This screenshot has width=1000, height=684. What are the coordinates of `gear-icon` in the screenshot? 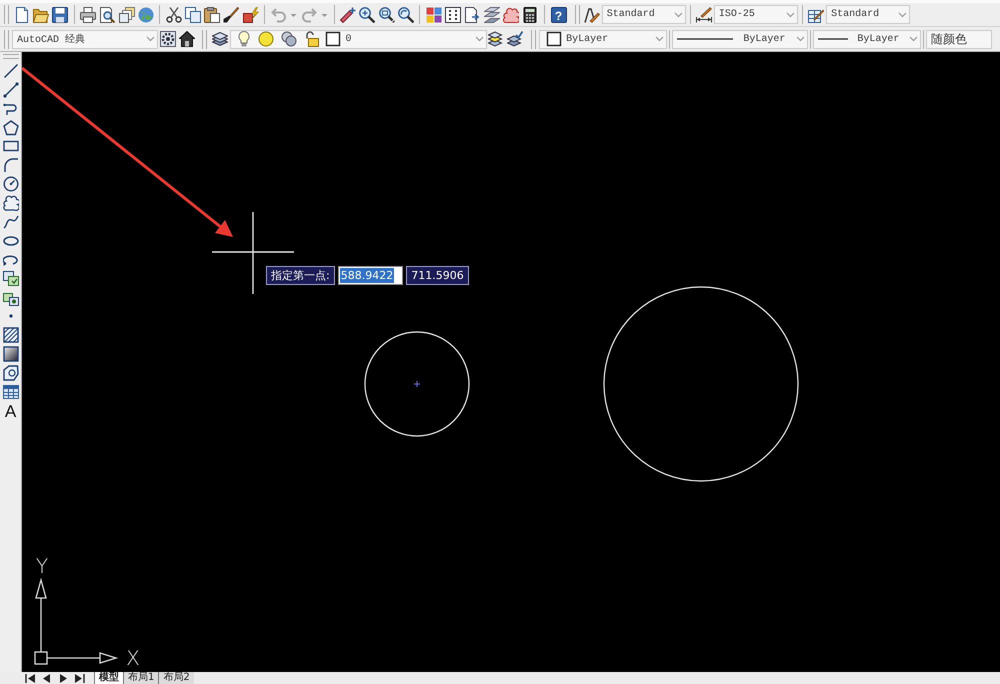 It's located at (168, 39).